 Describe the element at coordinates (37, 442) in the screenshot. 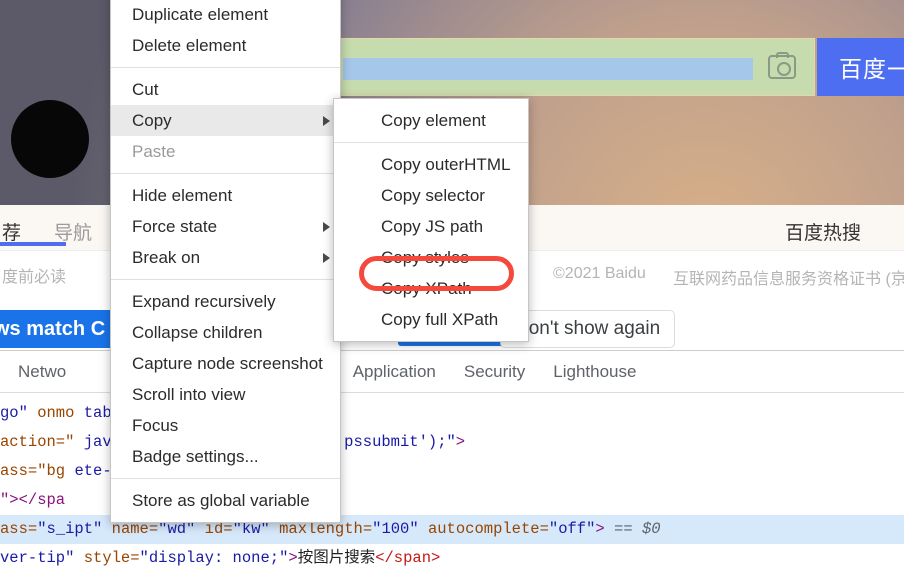

I see `code-token: action="` at that location.